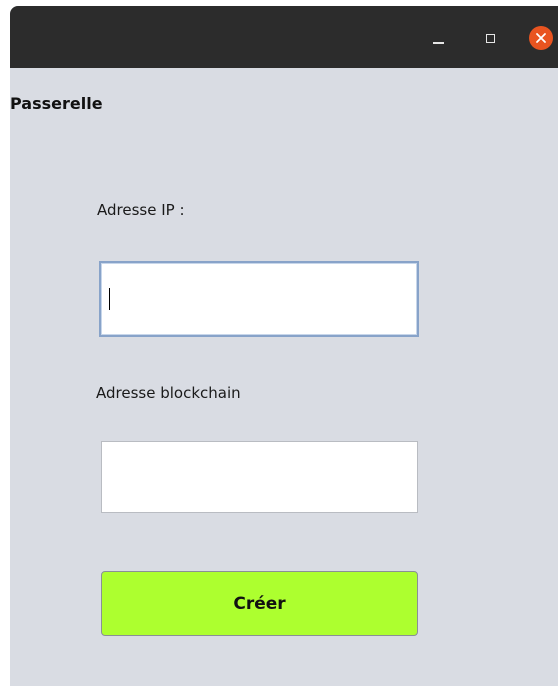 This screenshot has width=558, height=686. I want to click on ip-address-label: Adresse IP :, so click(141, 210).